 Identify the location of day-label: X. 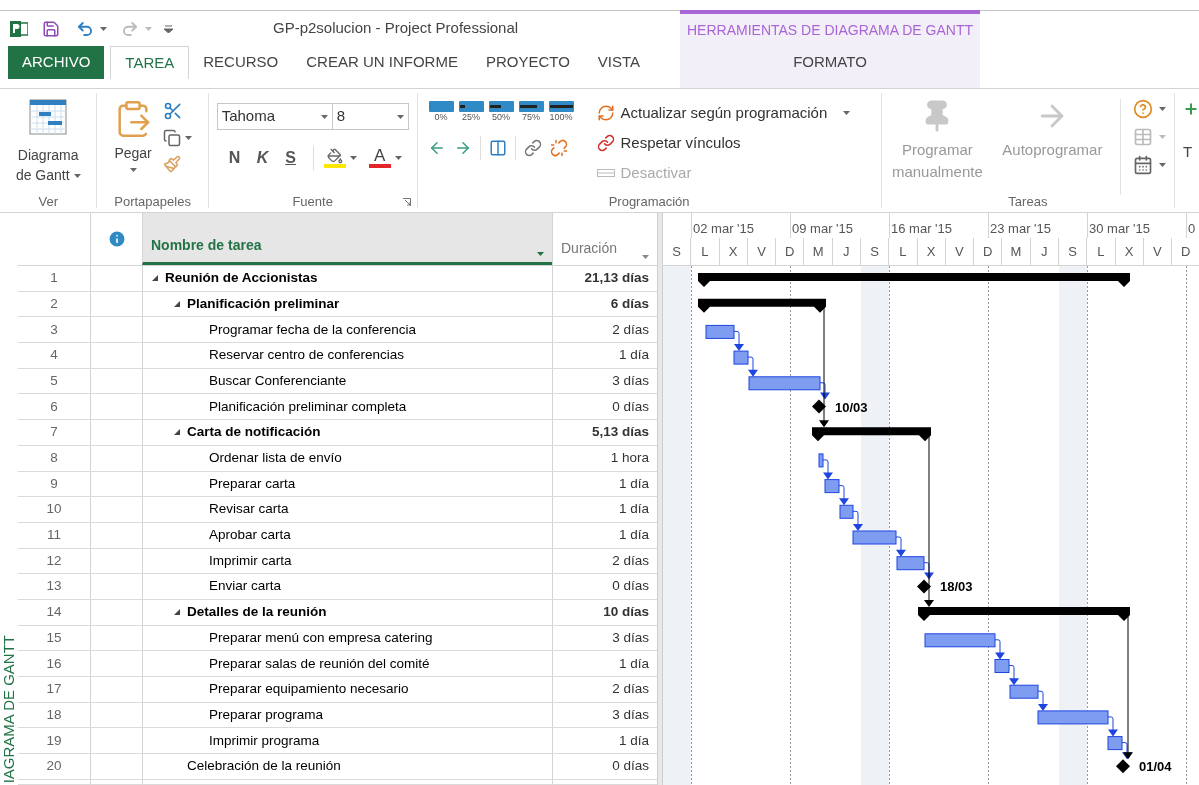
(1129, 251).